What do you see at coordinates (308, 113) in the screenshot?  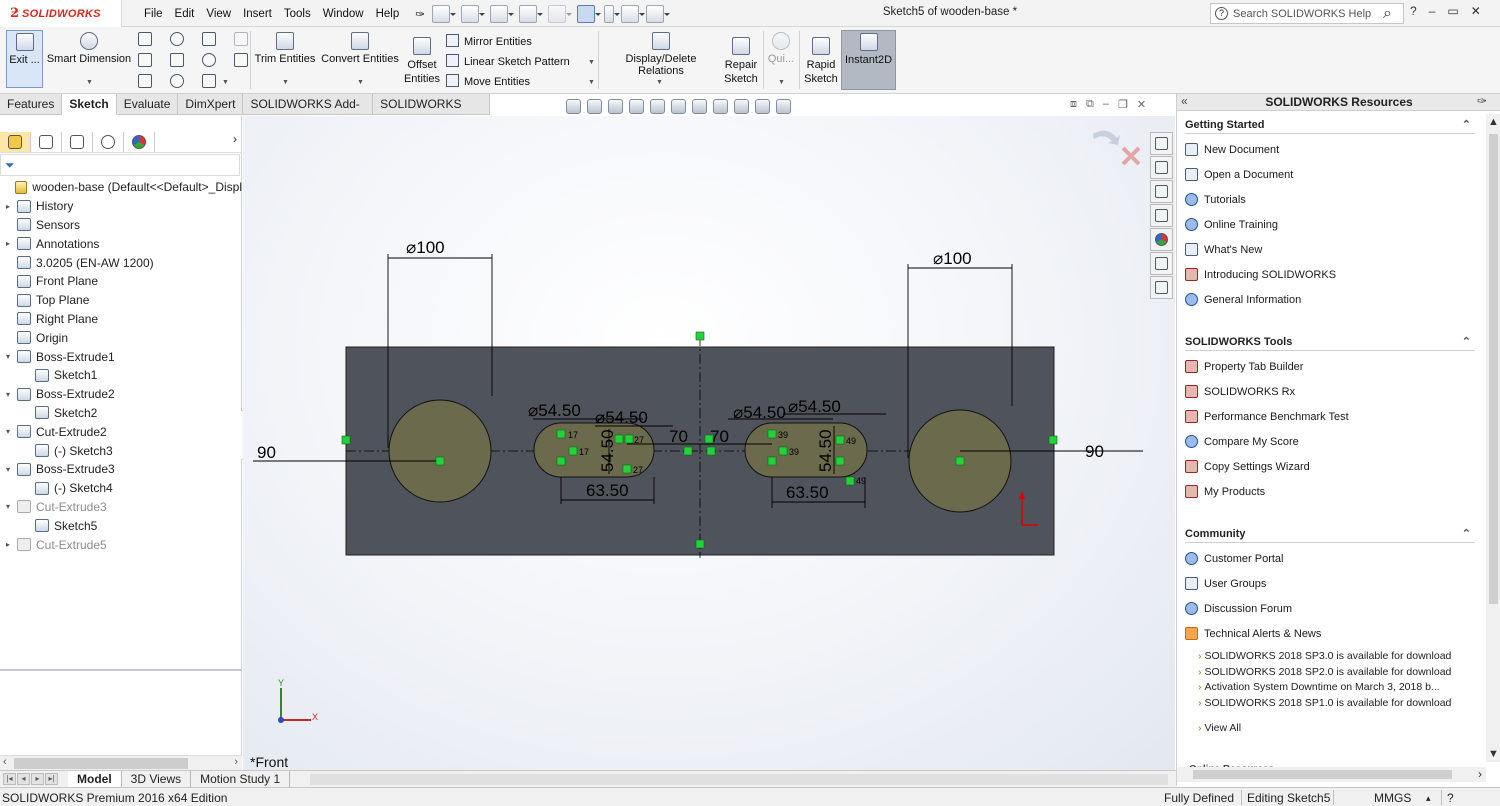 I see `tab-solidworks-addins: SOLIDWORKS Add-Ins` at bounding box center [308, 113].